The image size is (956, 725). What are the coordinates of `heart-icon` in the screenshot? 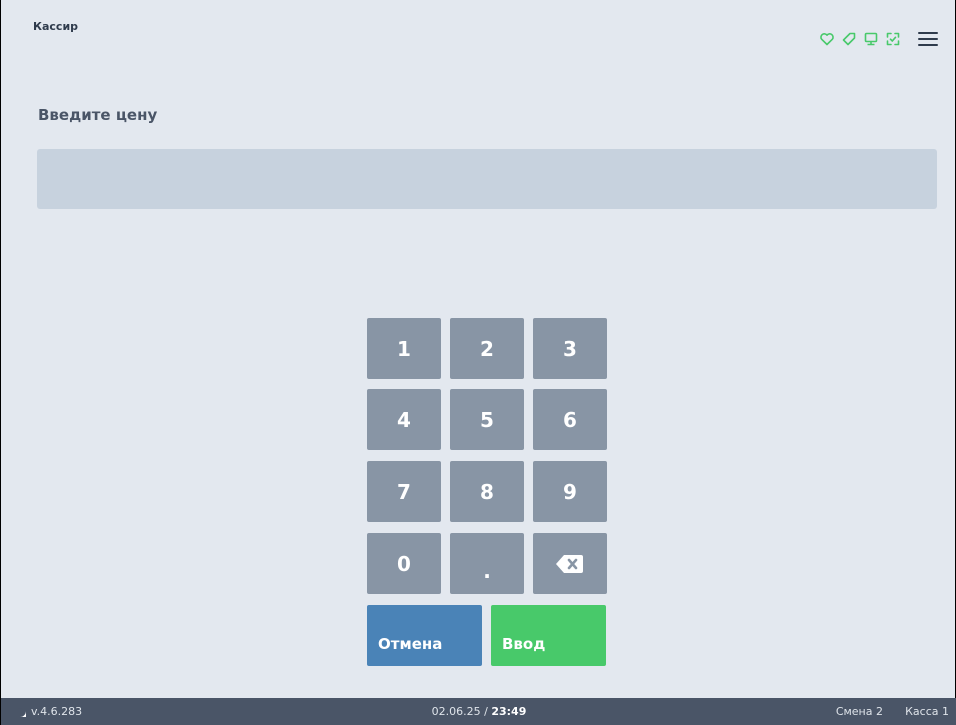 It's located at (827, 39).